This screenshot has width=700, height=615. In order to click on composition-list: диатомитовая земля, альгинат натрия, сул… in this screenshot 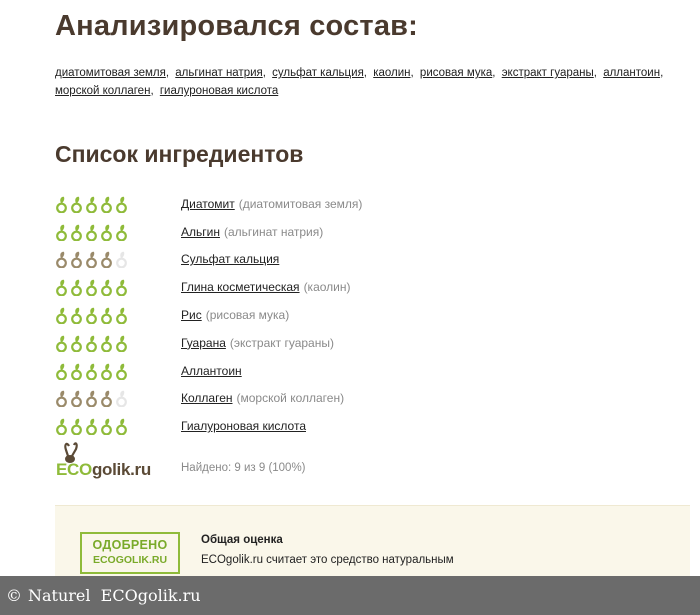, I will do `click(370, 82)`.